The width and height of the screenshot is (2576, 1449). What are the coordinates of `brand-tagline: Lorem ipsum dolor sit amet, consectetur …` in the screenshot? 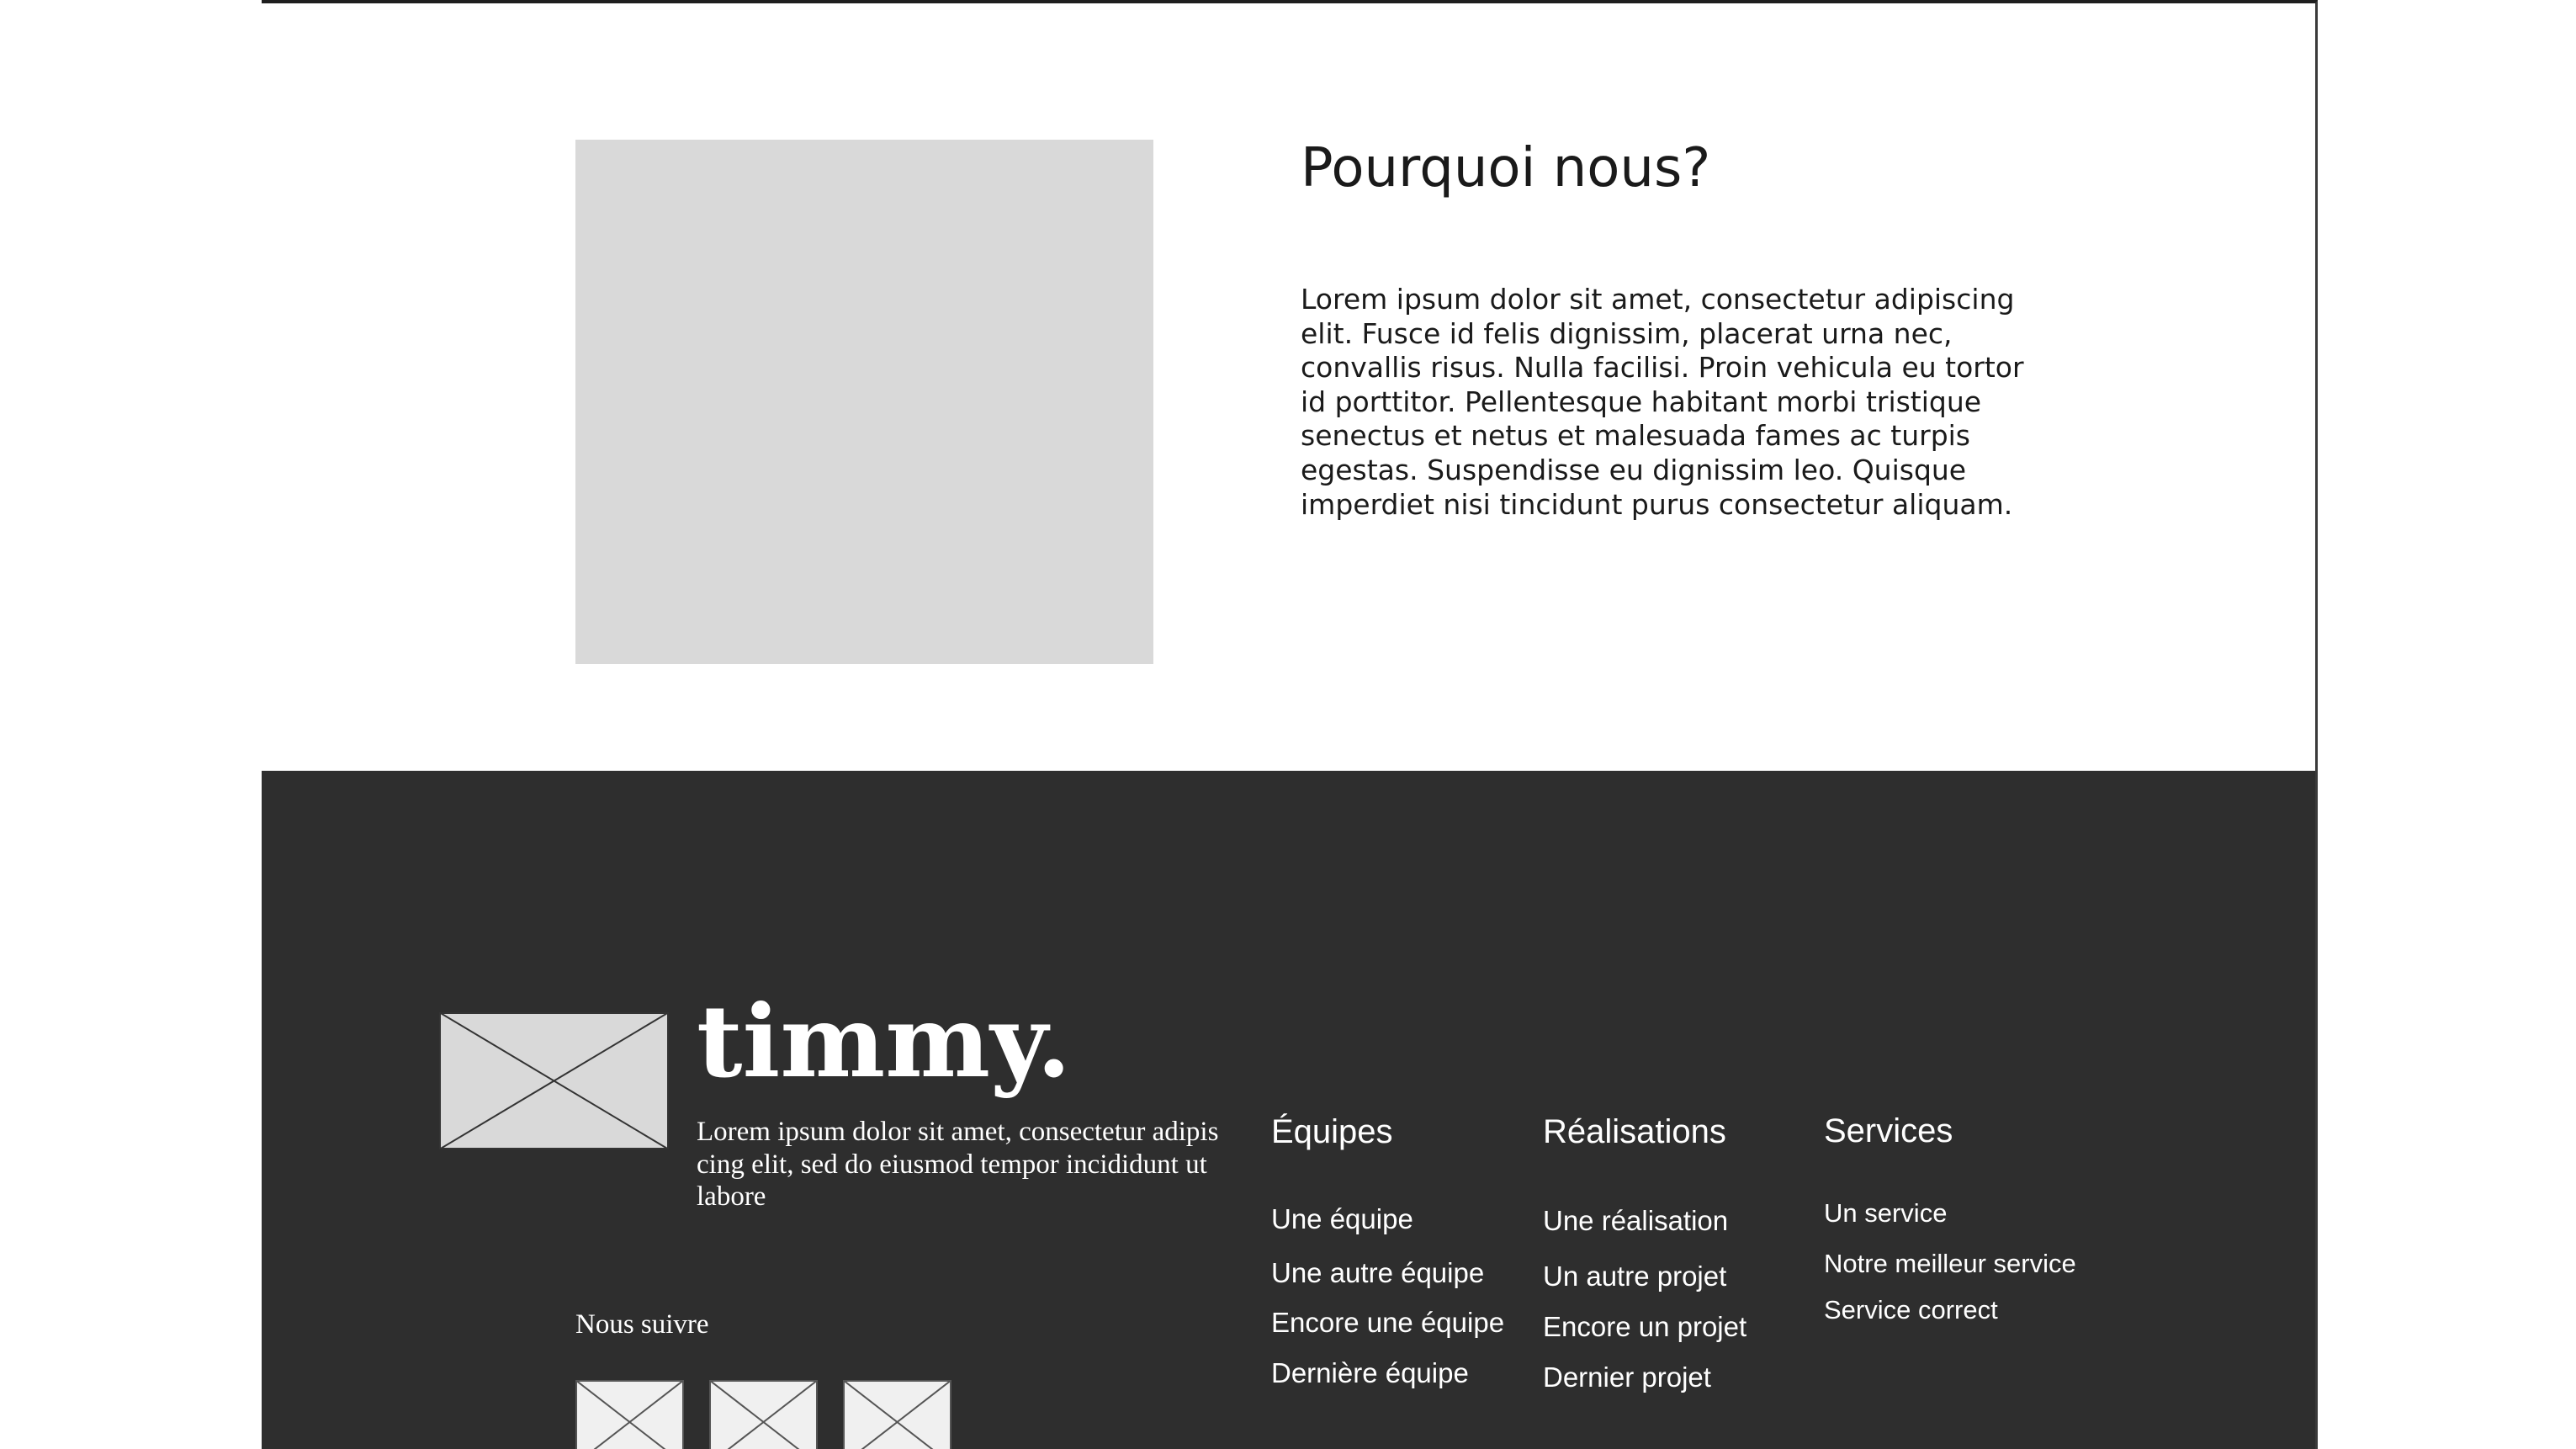 It's located at (958, 1164).